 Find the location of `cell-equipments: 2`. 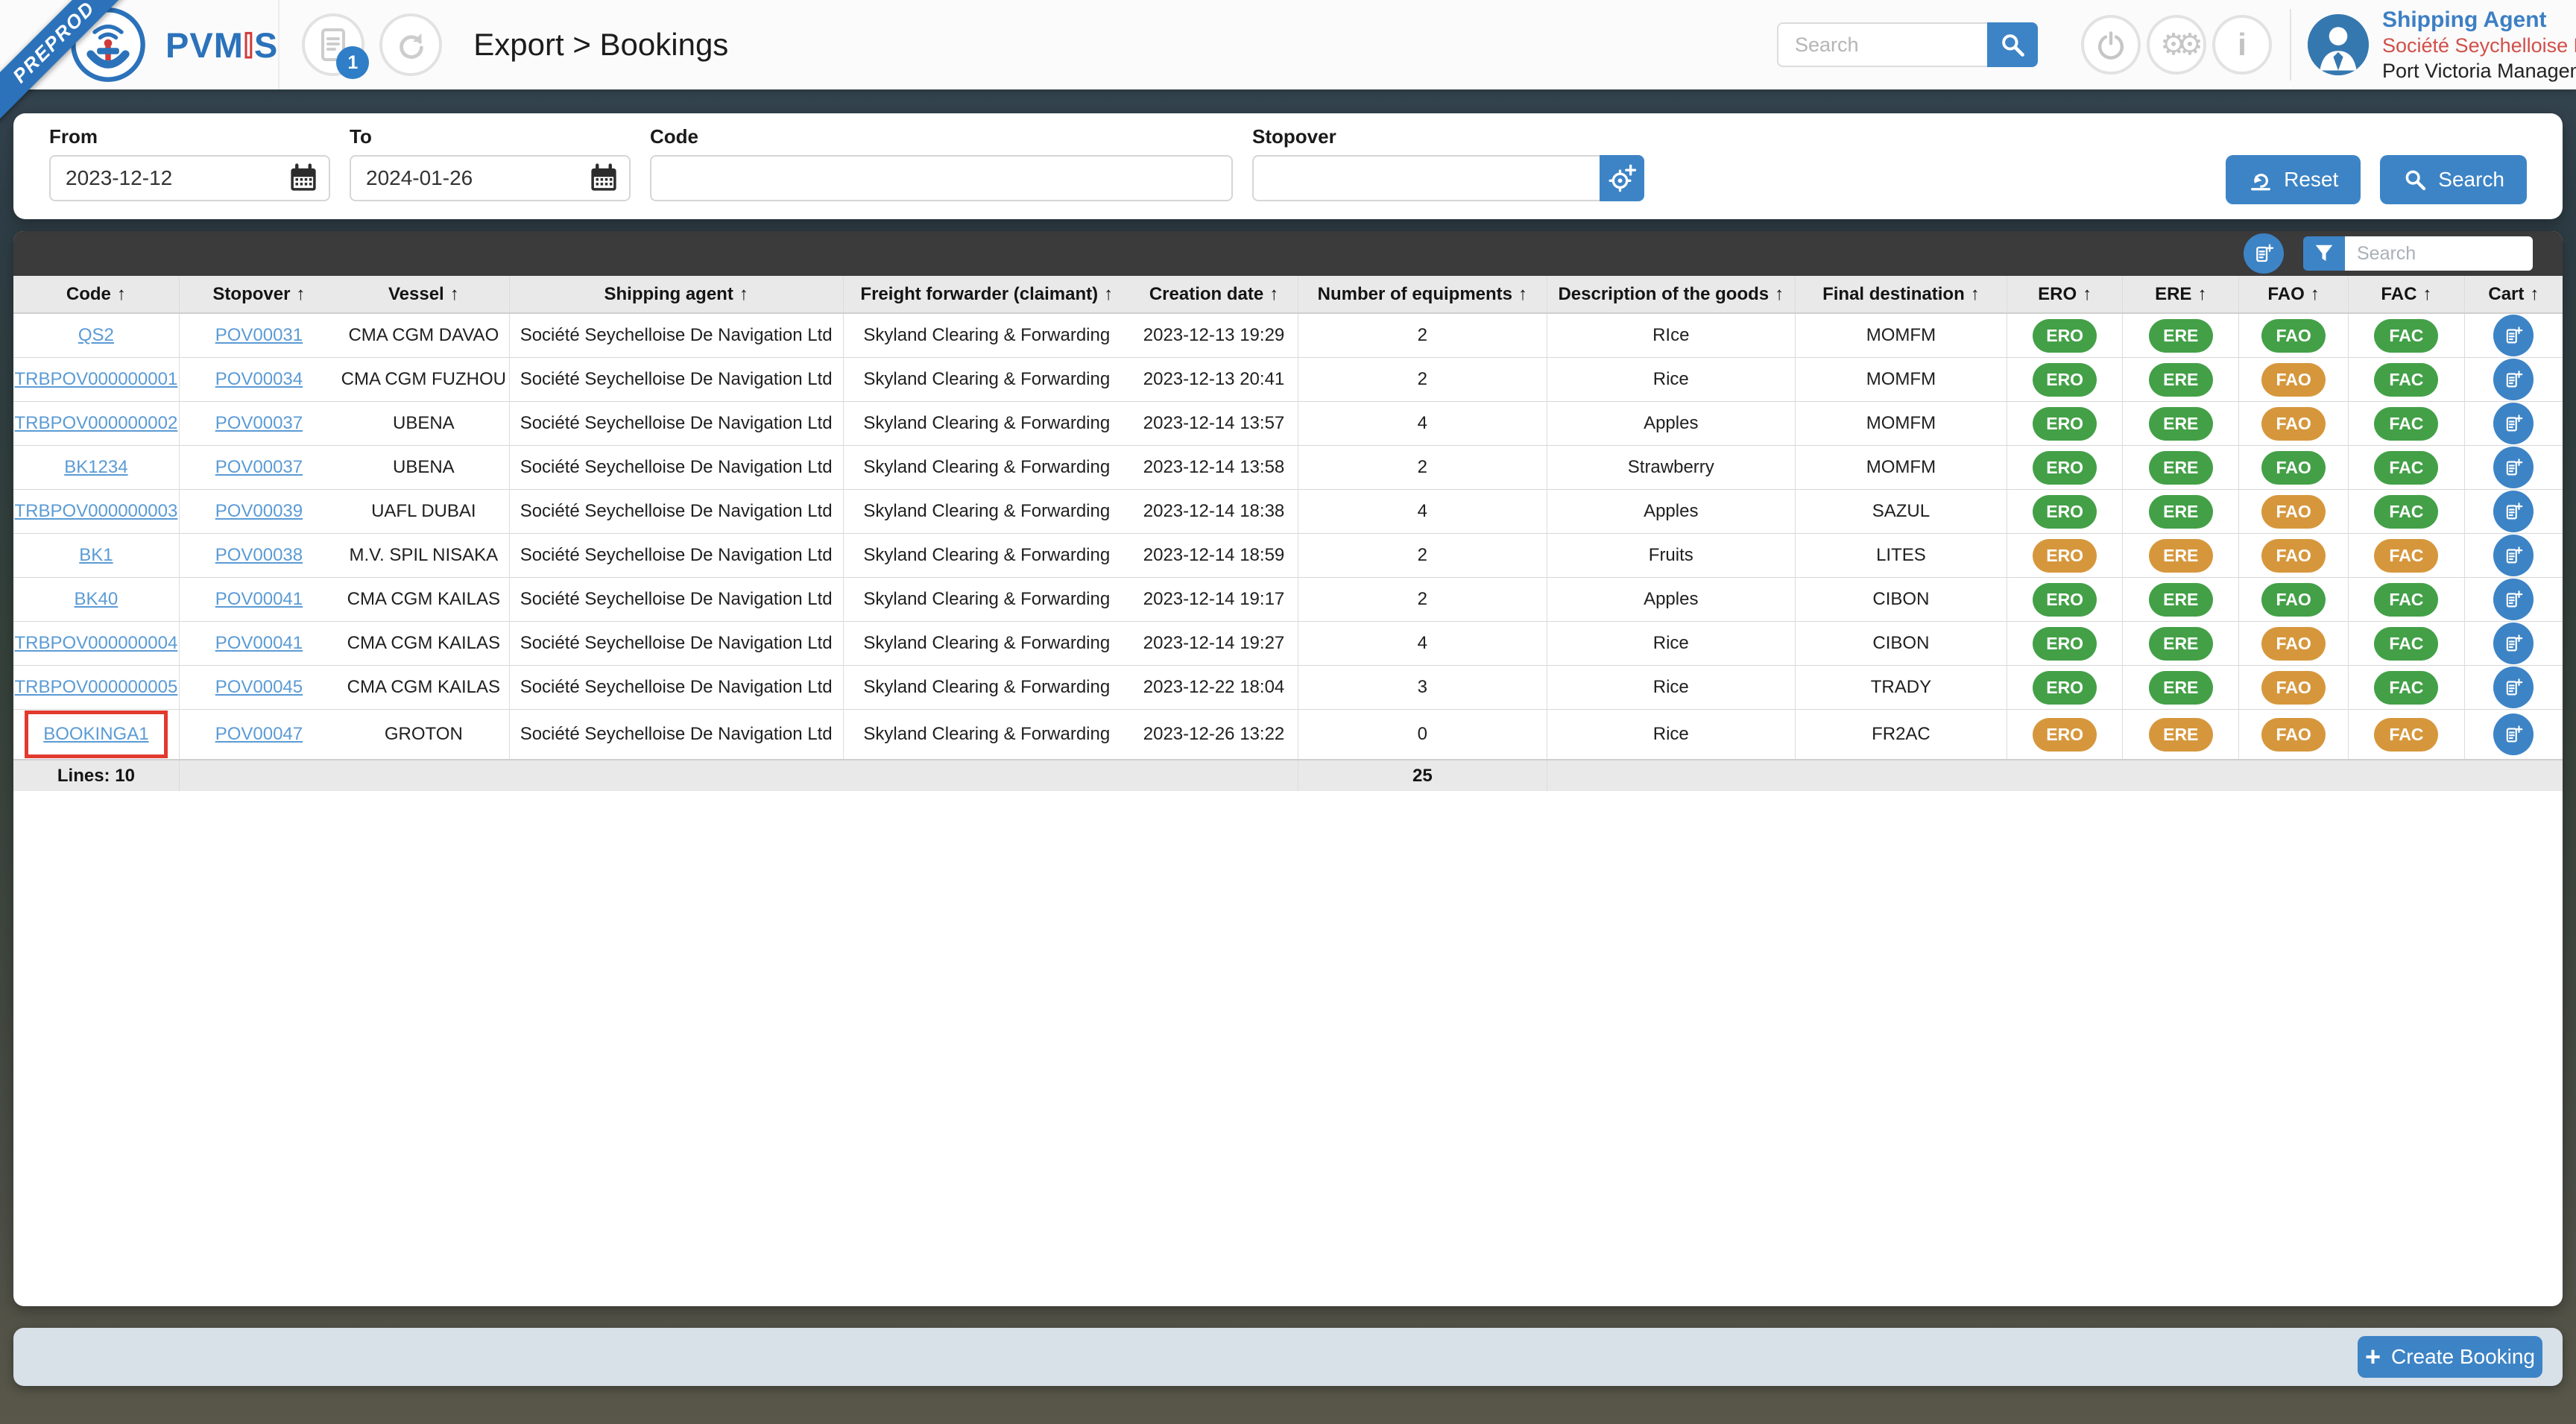

cell-equipments: 2 is located at coordinates (1423, 467).